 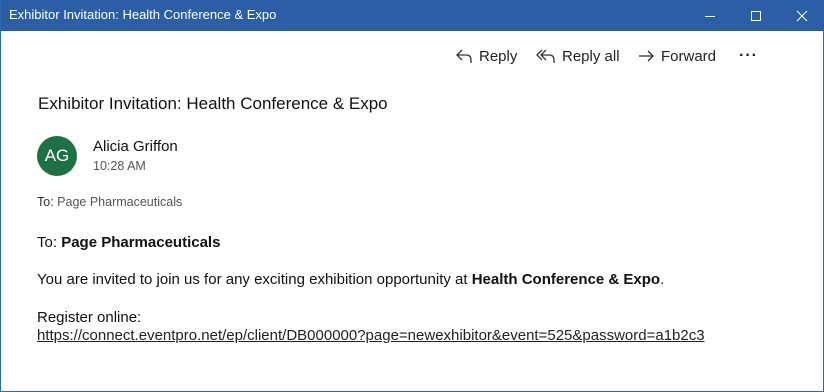 What do you see at coordinates (545, 56) in the screenshot?
I see `reply-all-icon` at bounding box center [545, 56].